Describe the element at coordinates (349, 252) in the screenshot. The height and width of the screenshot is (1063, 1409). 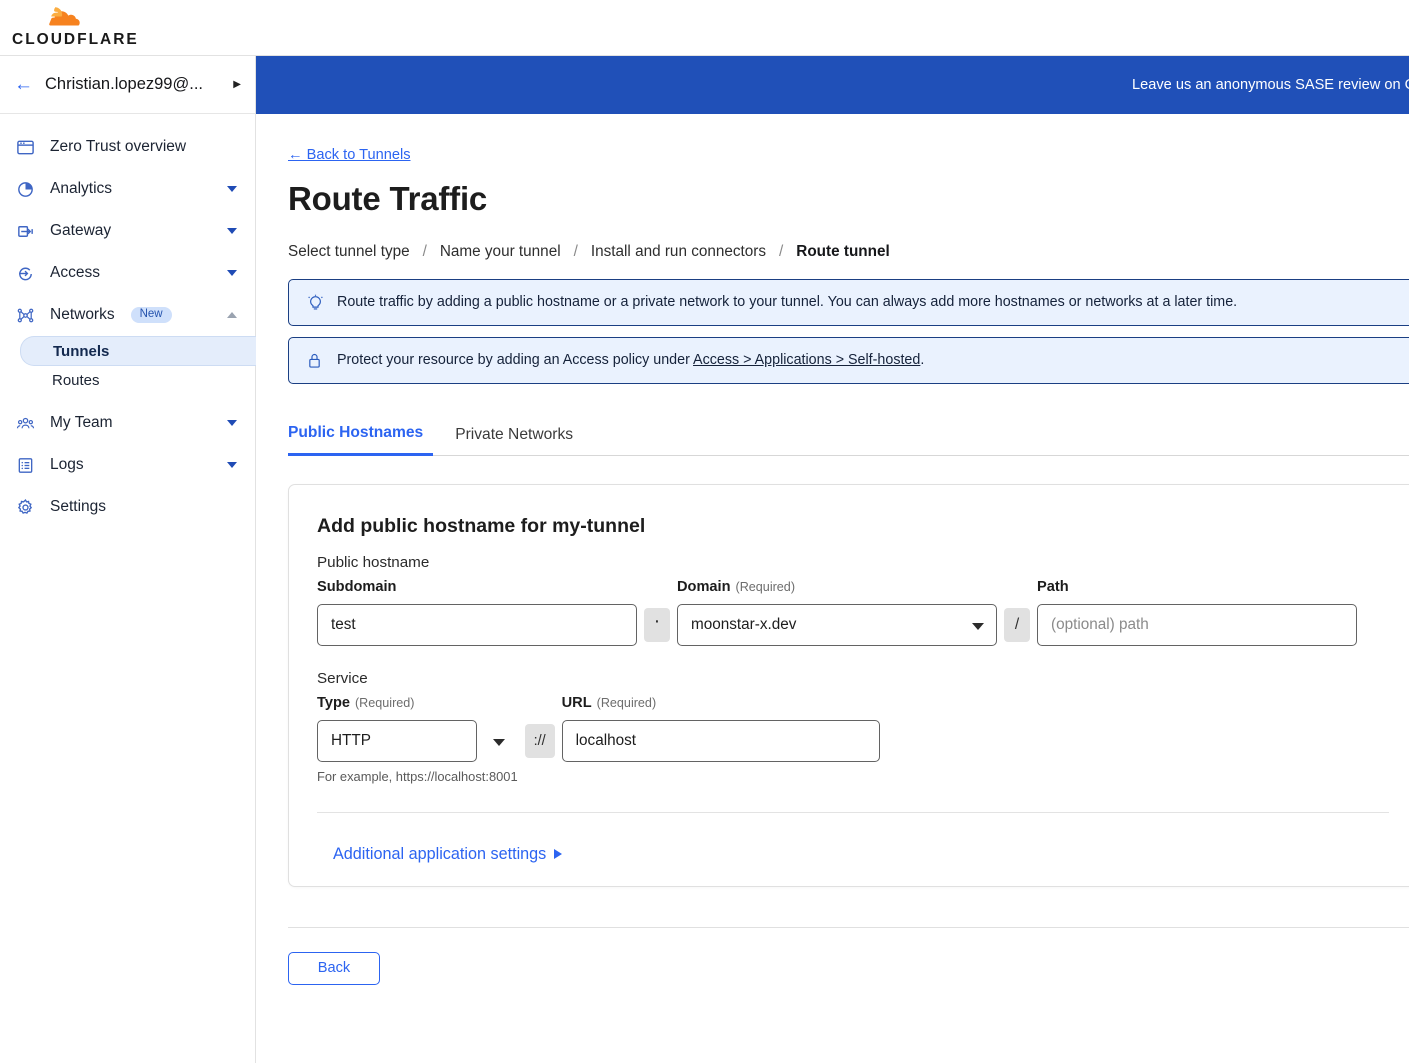
I see `breadcrumb-item-select-tunnel-type: Select tunnel type` at that location.